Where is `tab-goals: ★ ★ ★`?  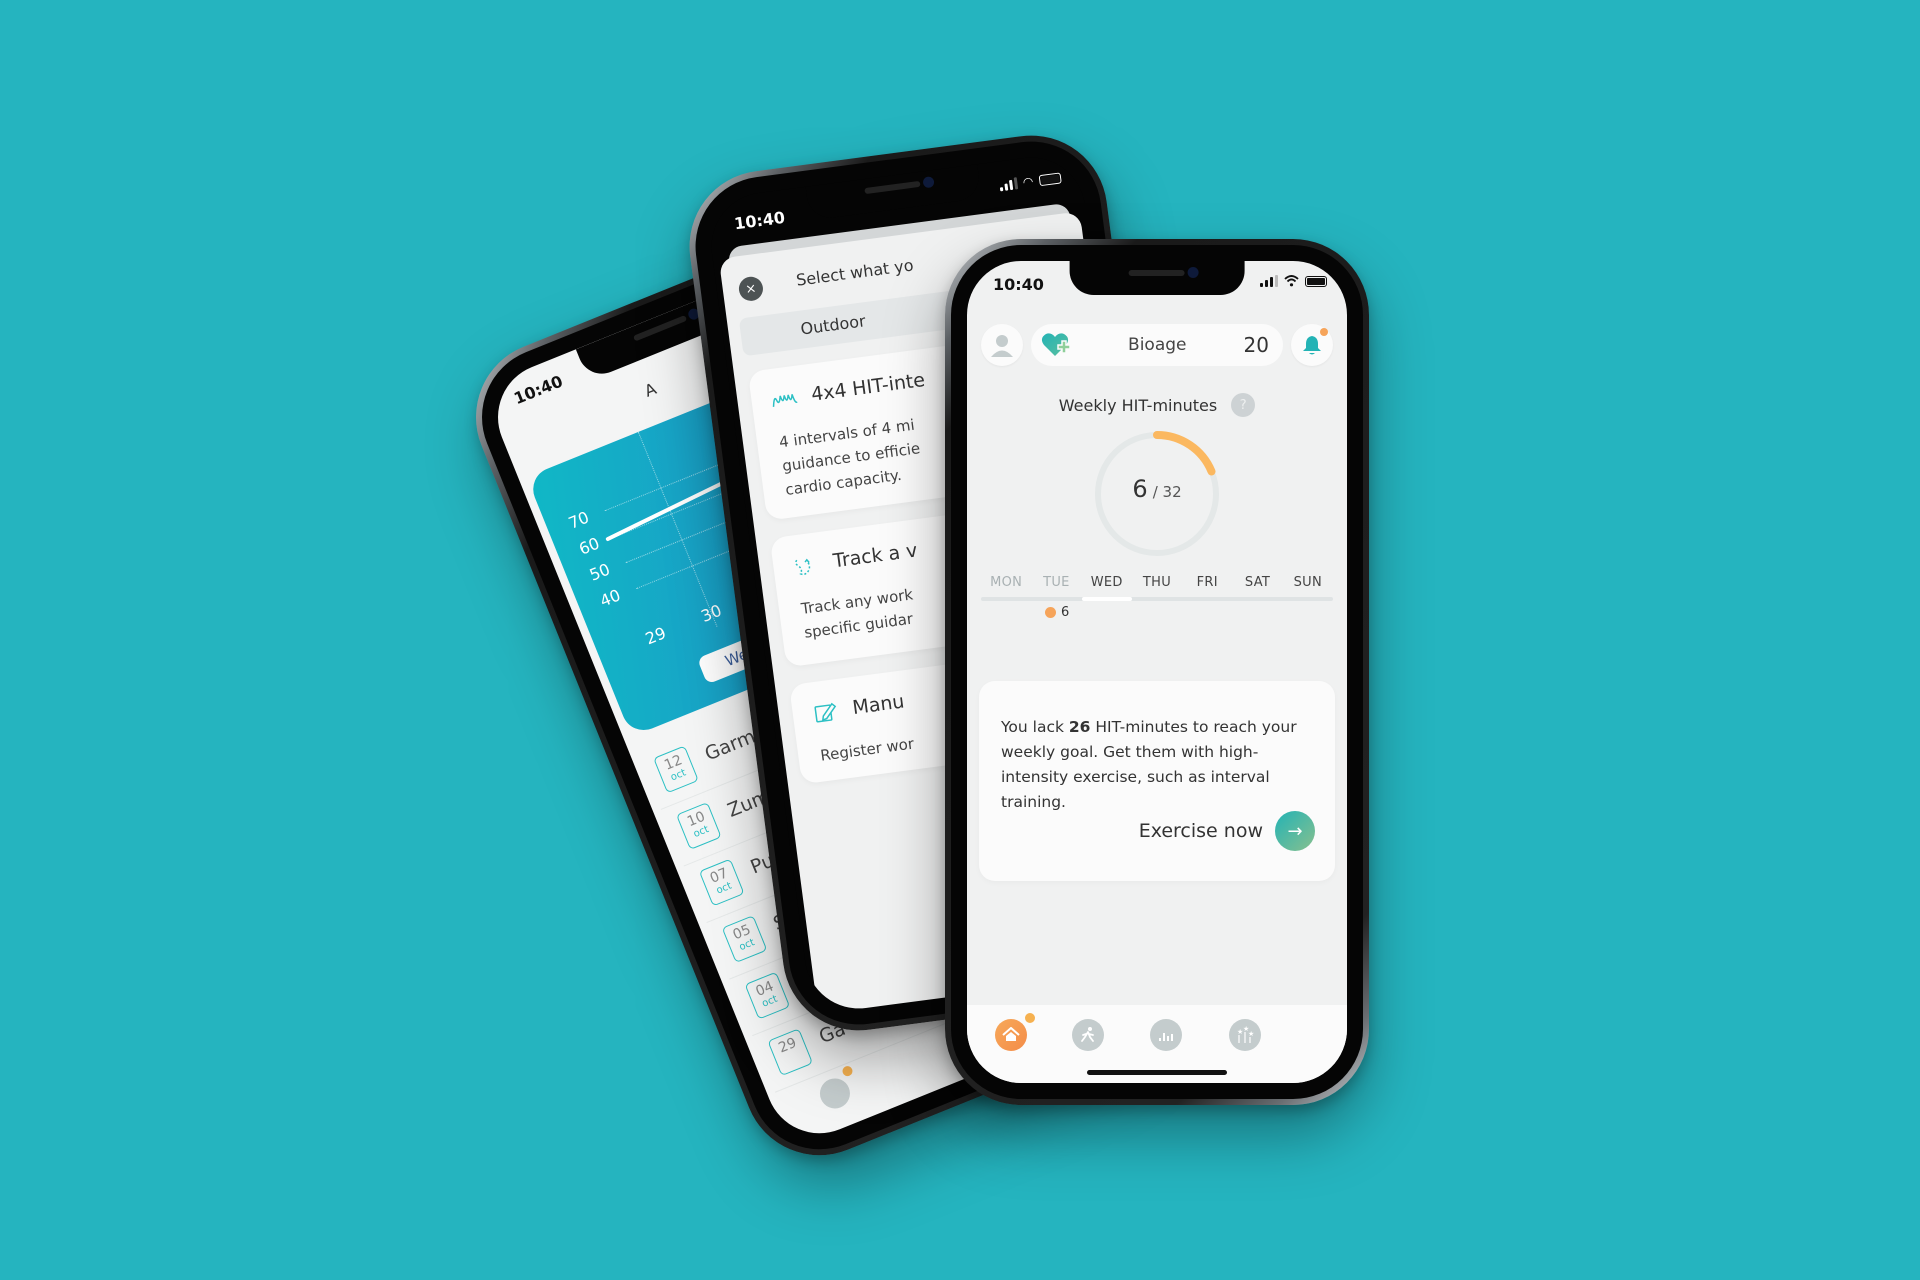
tab-goals: ★ ★ ★ is located at coordinates (1245, 1035).